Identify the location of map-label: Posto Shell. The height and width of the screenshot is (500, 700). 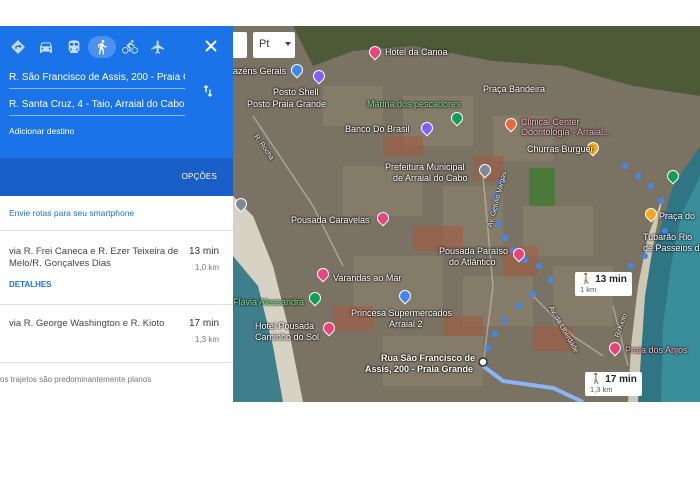
(296, 92).